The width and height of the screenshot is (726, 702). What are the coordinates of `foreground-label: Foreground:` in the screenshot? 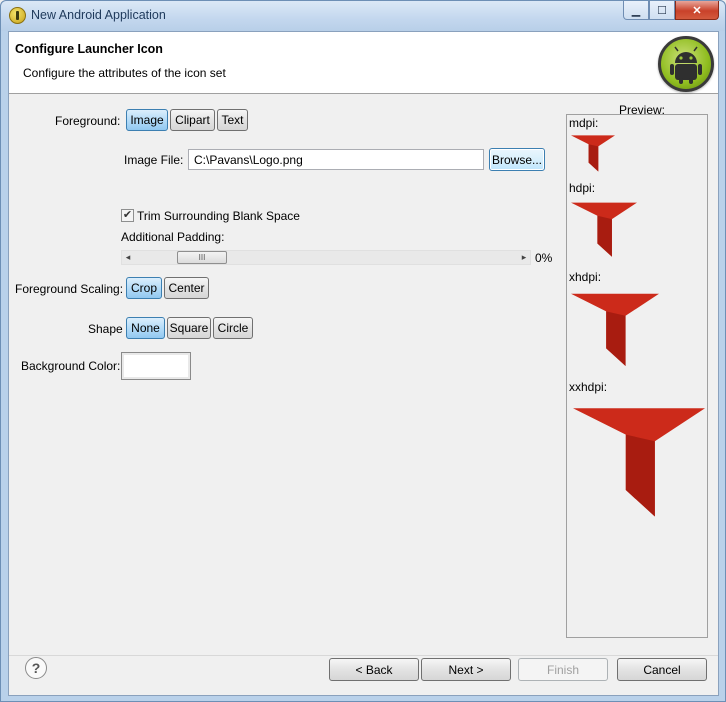 It's located at (88, 121).